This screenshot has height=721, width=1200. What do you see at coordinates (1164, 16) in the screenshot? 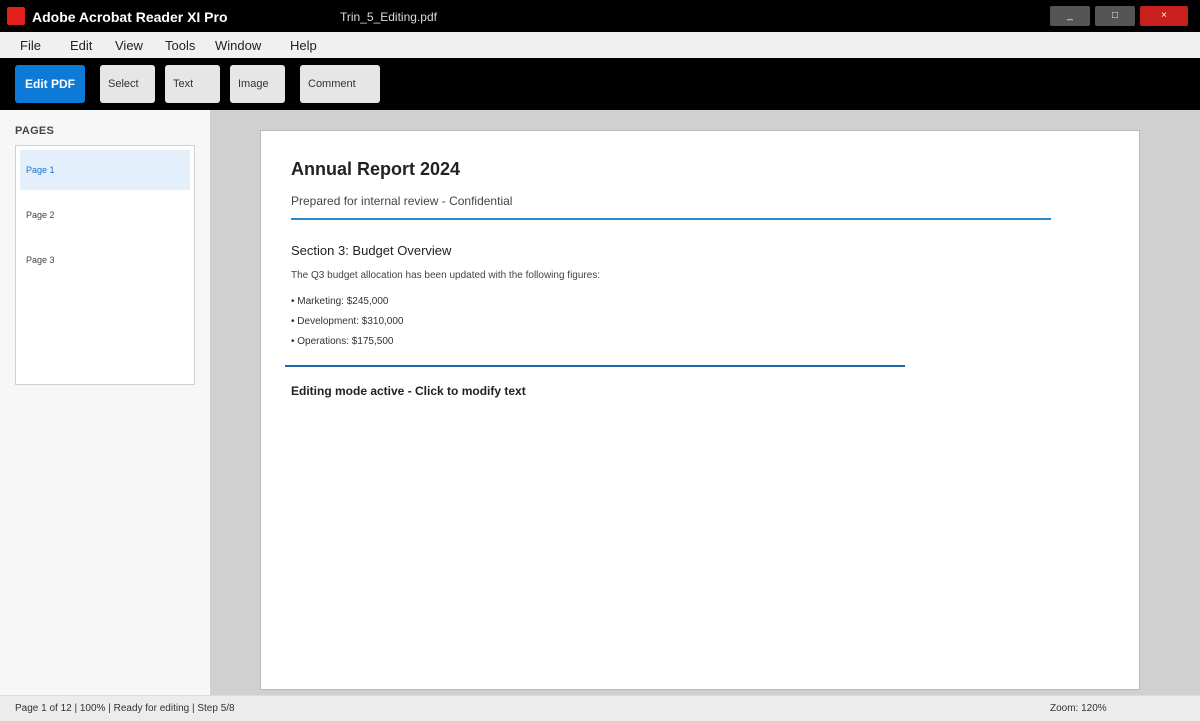
I see `close-button: ×` at bounding box center [1164, 16].